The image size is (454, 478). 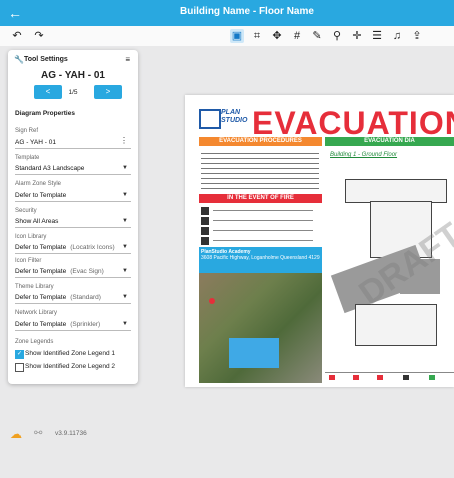 What do you see at coordinates (73, 249) in the screenshot?
I see `icon-library-select: Defer to Template (Locatrix Icons)` at bounding box center [73, 249].